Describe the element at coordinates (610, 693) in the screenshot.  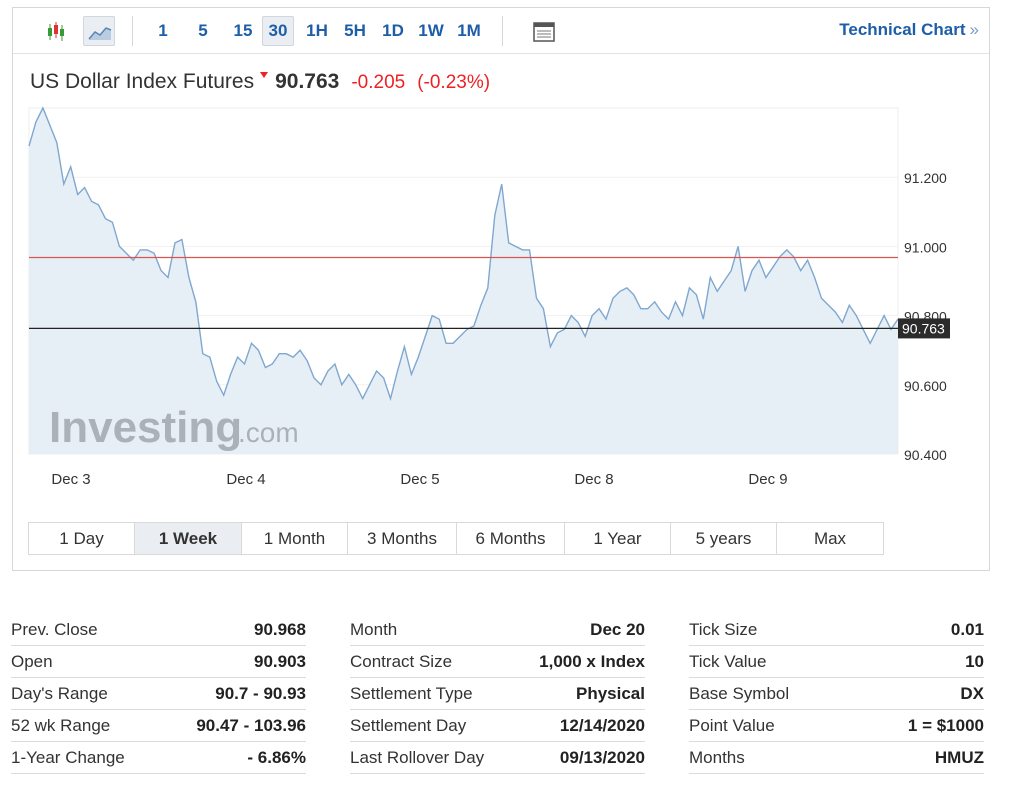
I see `stat-value: Physical` at that location.